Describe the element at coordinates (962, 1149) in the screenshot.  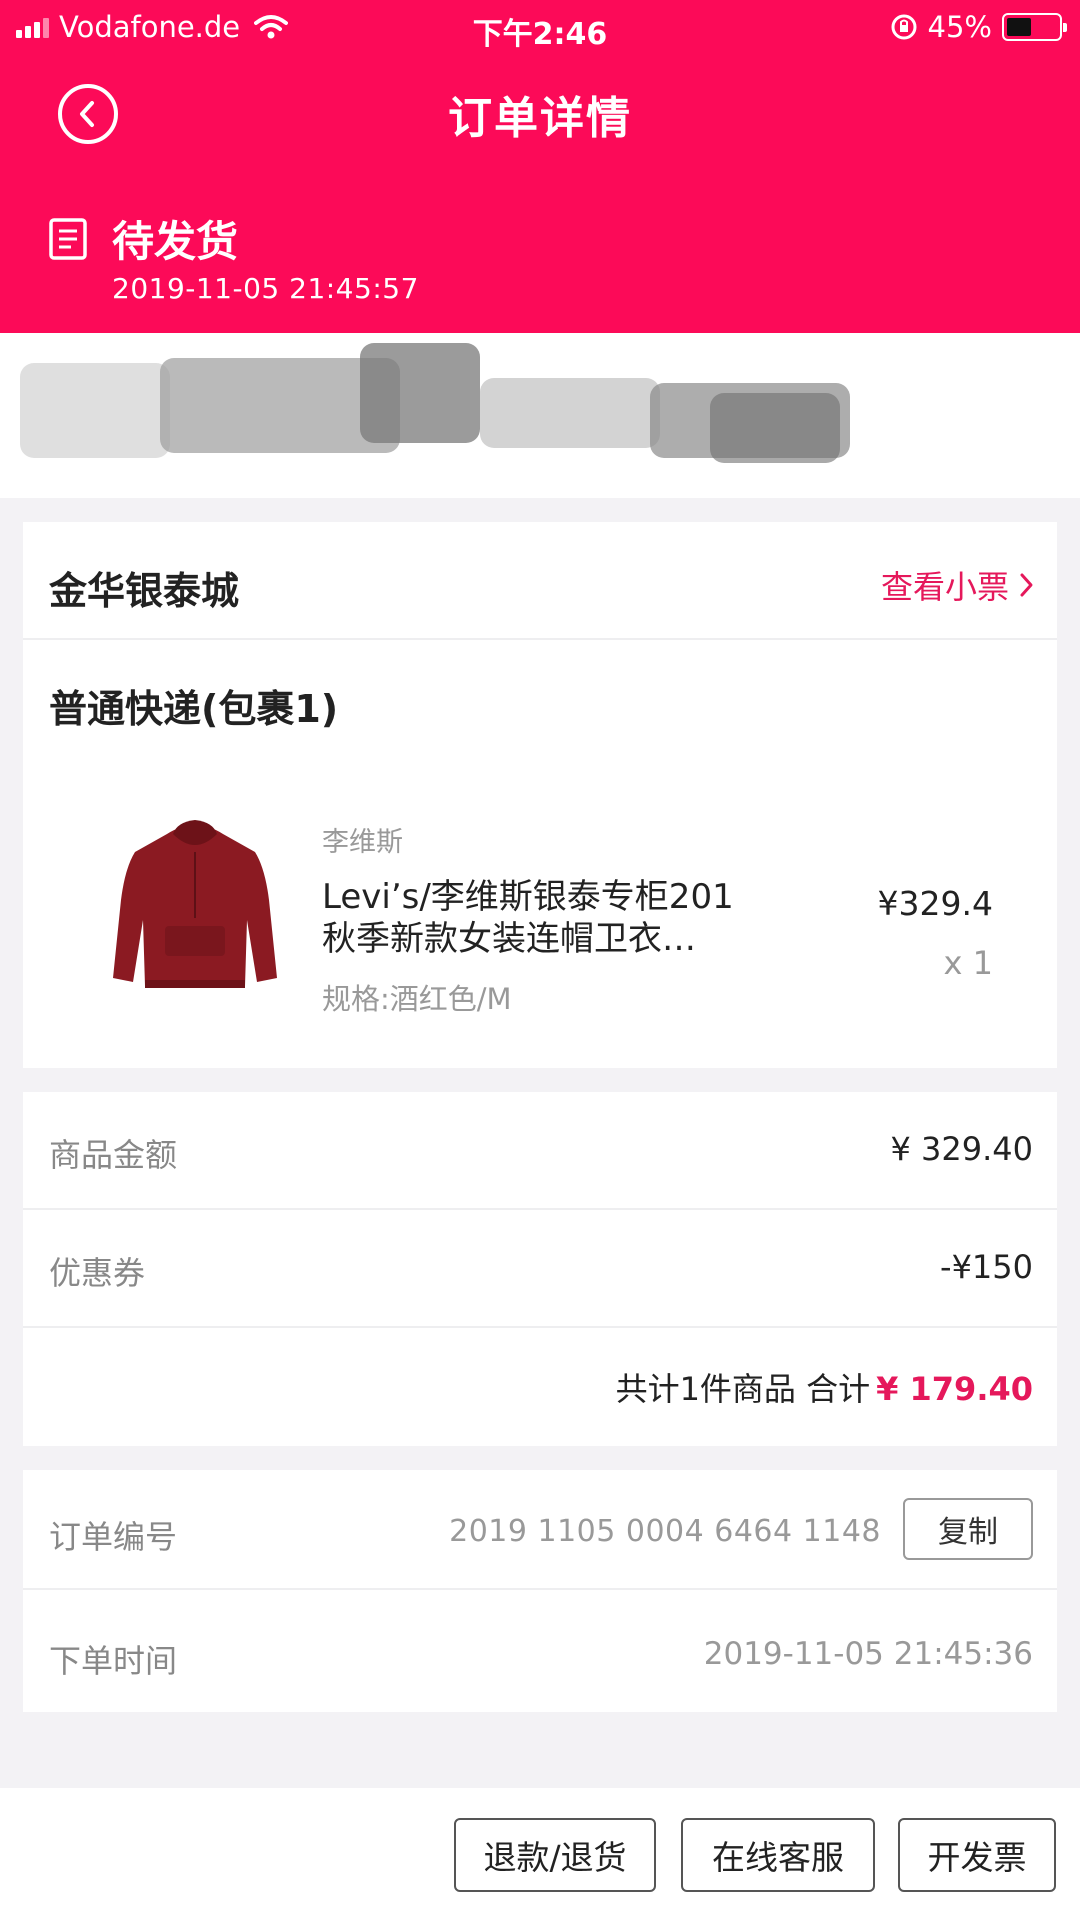
I see `goods-amount-value: ¥ 329.40` at that location.